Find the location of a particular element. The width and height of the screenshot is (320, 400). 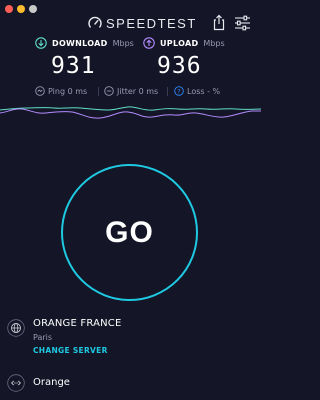

jitter-text: Jitter 0 ms is located at coordinates (138, 91).